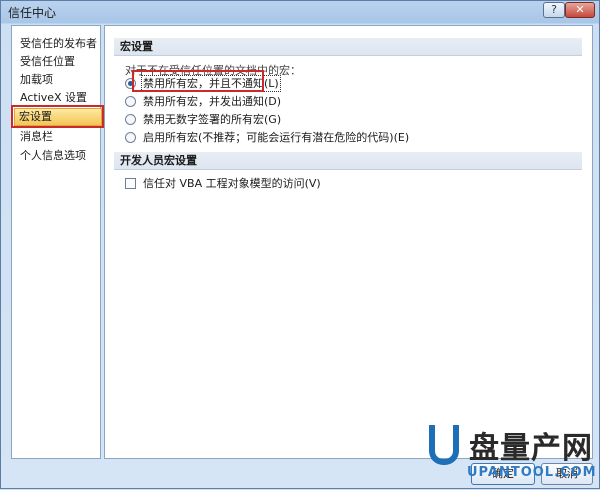  Describe the element at coordinates (348, 161) in the screenshot. I see `developer-settings-header: 开发人员宏设置` at that location.